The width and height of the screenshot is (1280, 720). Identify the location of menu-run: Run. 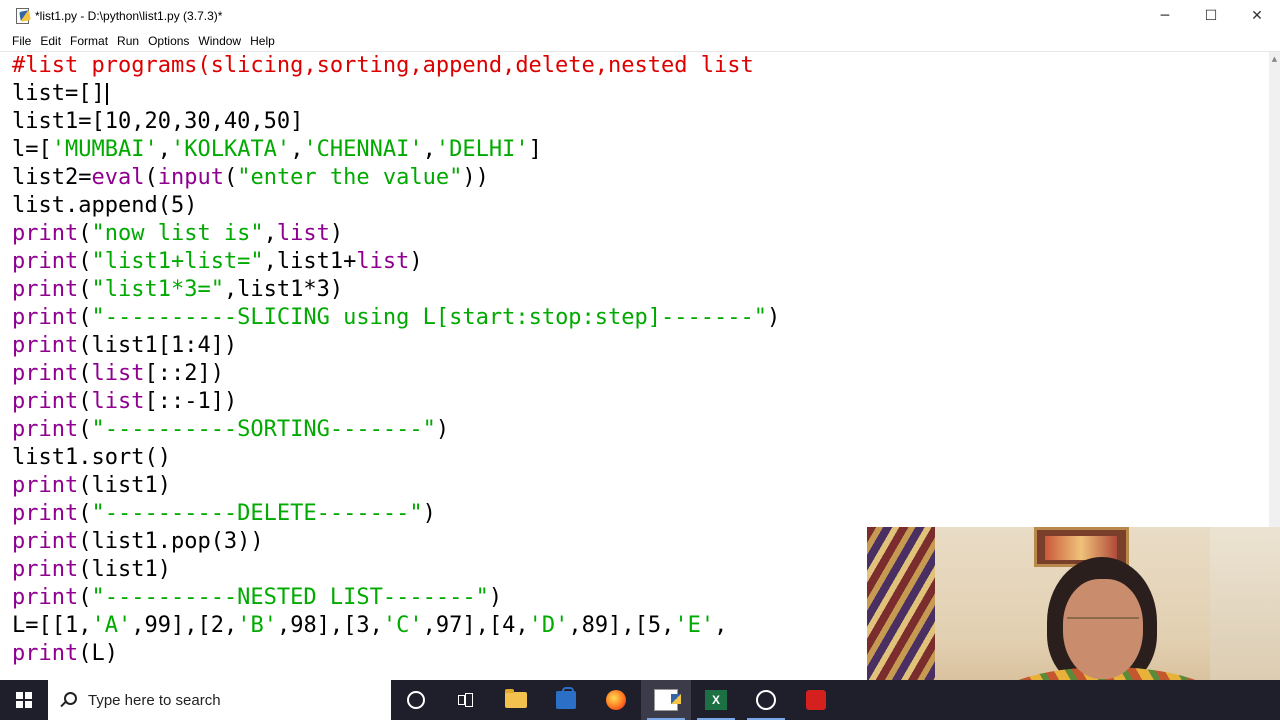
(128, 41).